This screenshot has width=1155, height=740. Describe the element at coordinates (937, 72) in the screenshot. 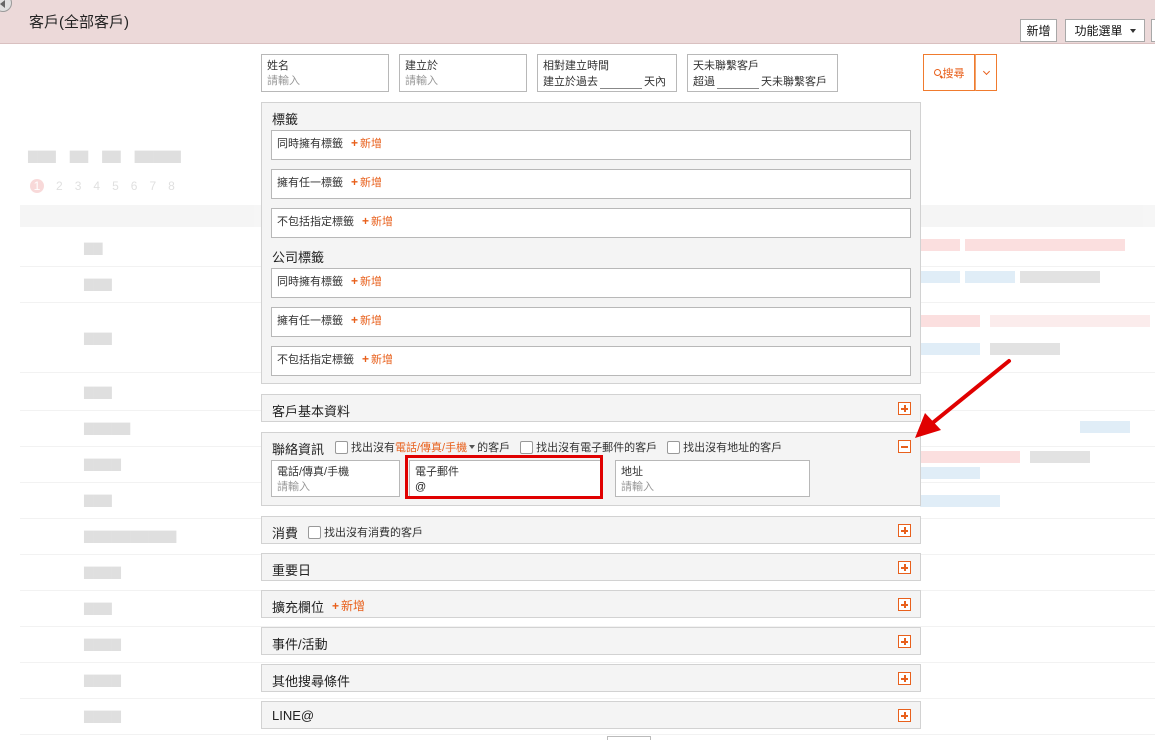

I see `search-icon` at that location.